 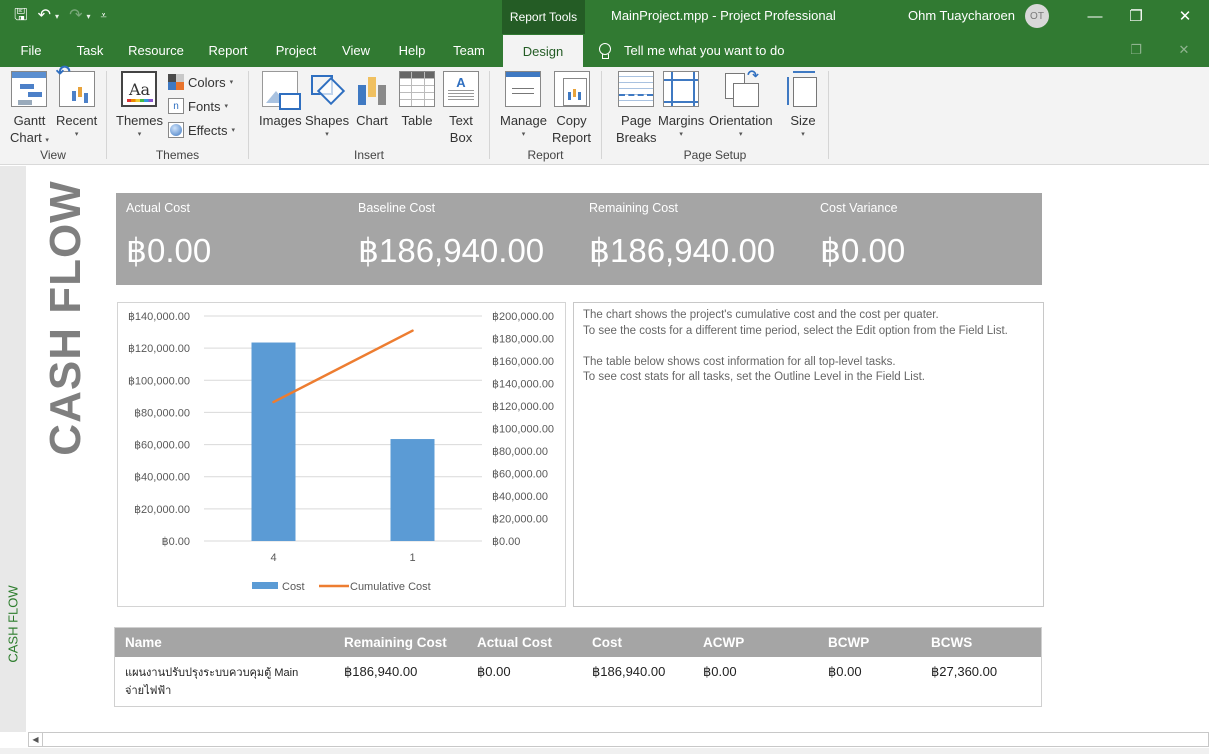 What do you see at coordinates (156, 50) in the screenshot?
I see `tab-resource: Resource` at bounding box center [156, 50].